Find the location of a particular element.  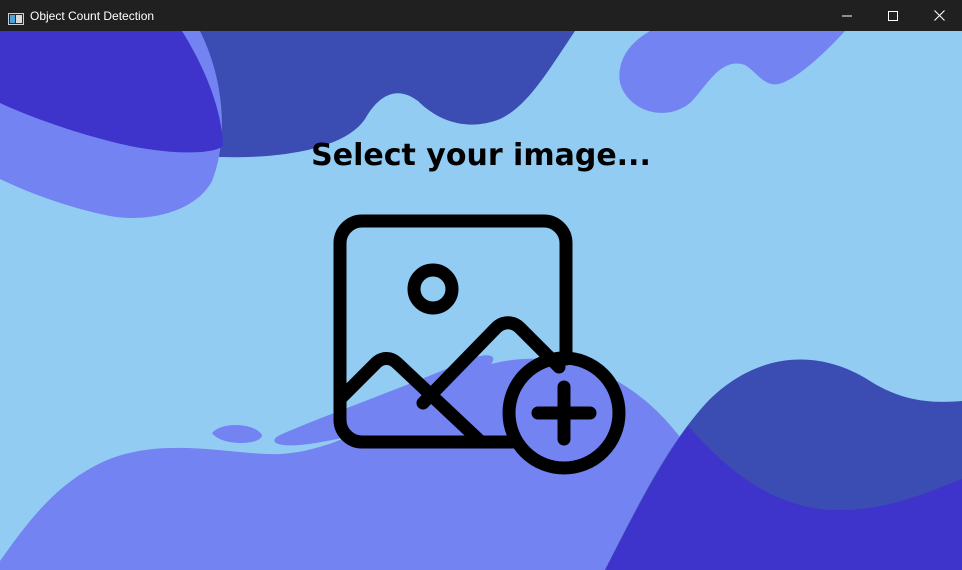

minimize-icon is located at coordinates (847, 16).